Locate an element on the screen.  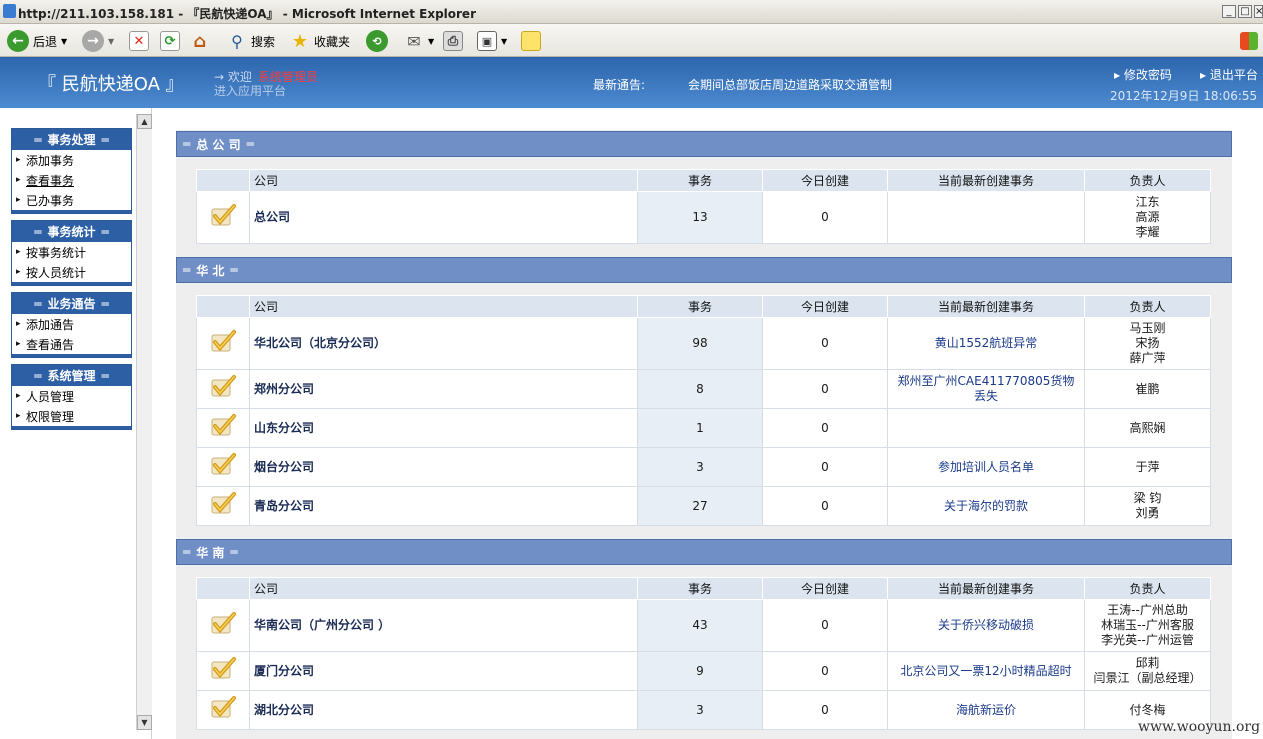
latest-affair-link: 郑州至广州CAE411770805货物丢失 is located at coordinates (986, 389).